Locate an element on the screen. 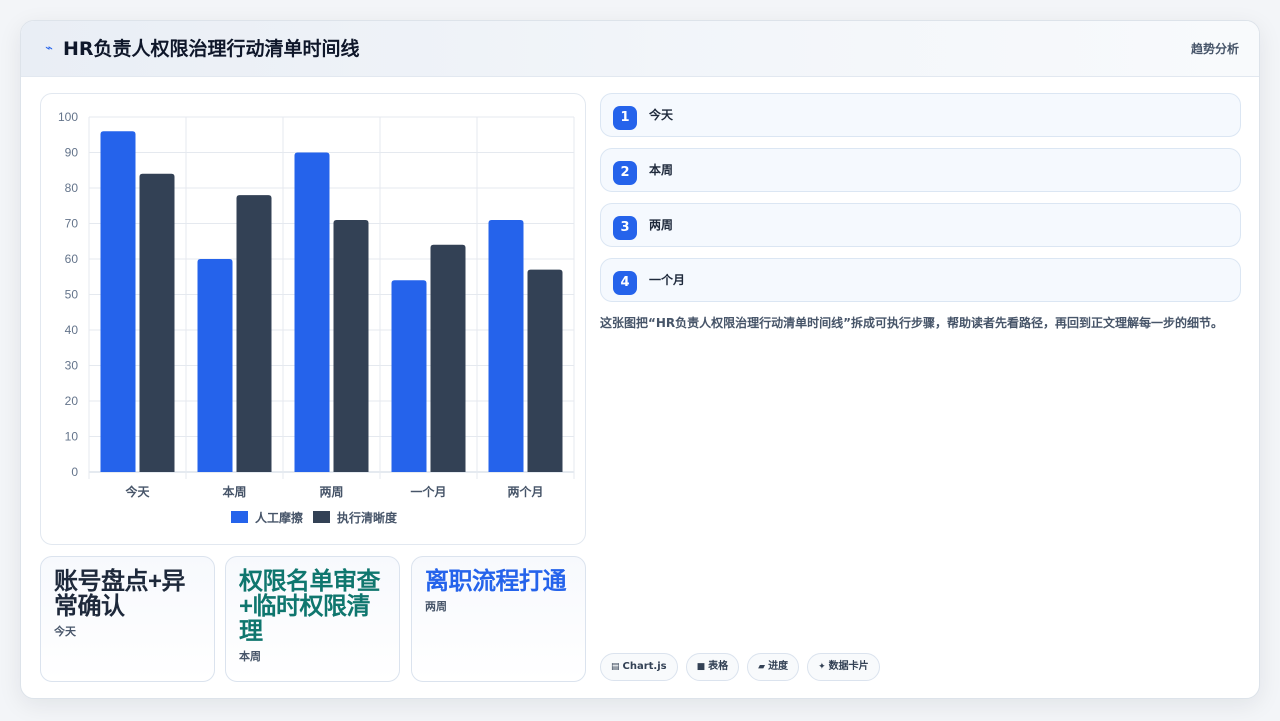  stat-card-1: 账号盘点+异常确认 今天 is located at coordinates (127, 619).